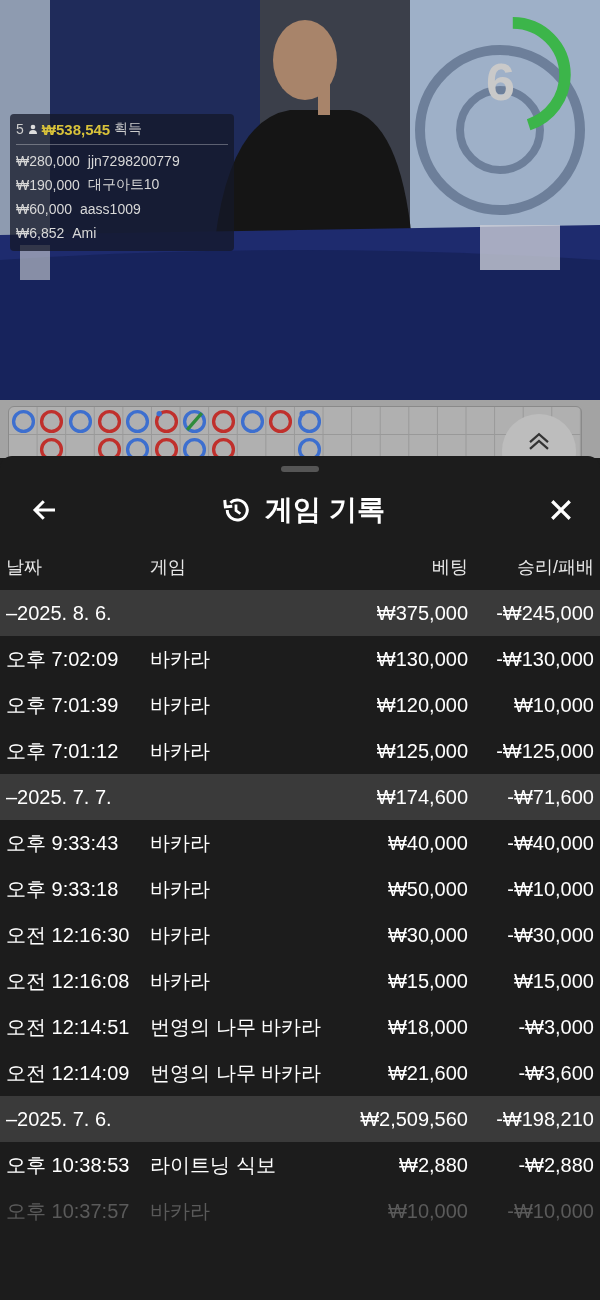 This screenshot has height=1300, width=600. I want to click on time-cell-text: 오후 9:33:43, so click(63, 843).